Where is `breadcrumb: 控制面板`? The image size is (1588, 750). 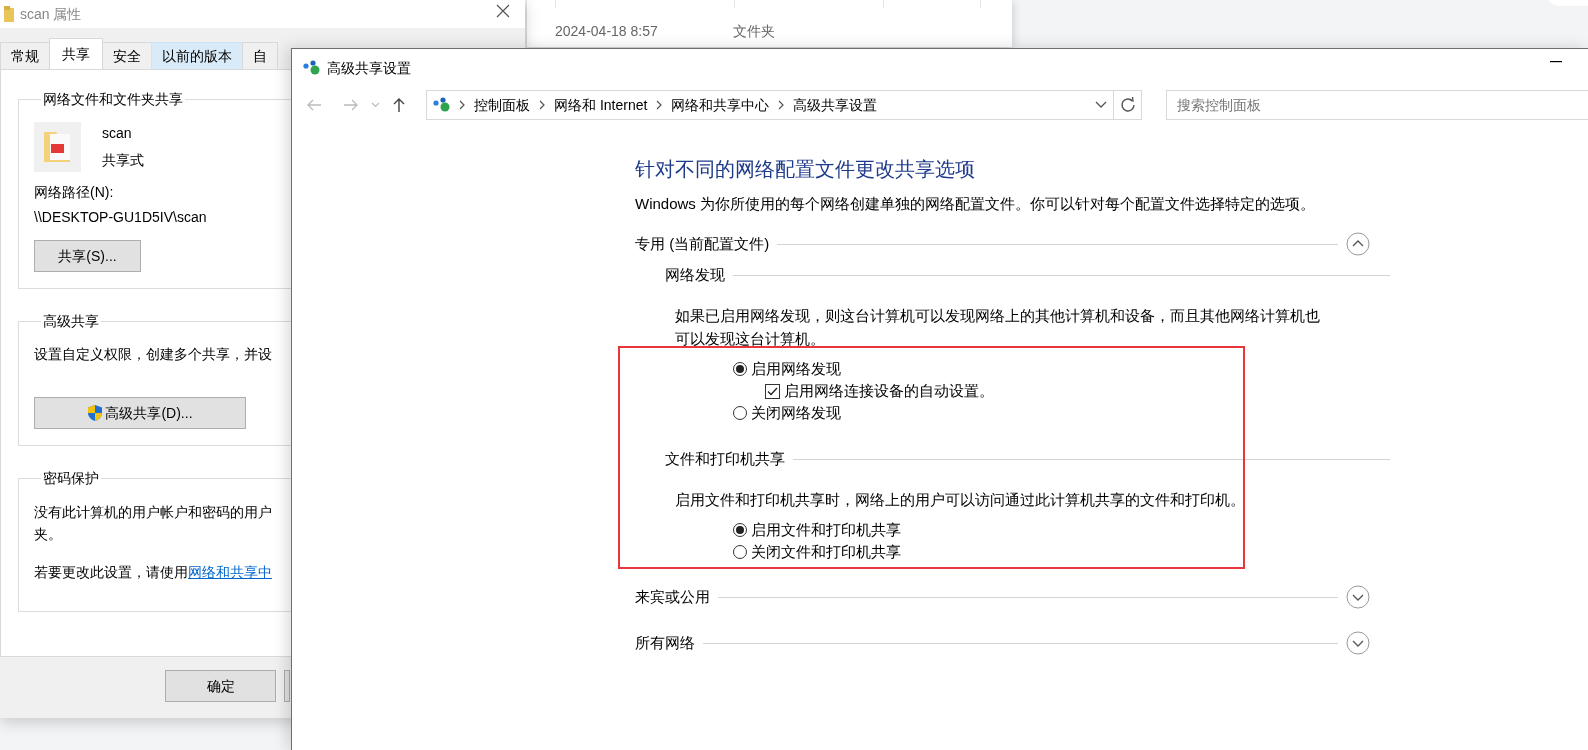 breadcrumb: 控制面板 is located at coordinates (502, 105).